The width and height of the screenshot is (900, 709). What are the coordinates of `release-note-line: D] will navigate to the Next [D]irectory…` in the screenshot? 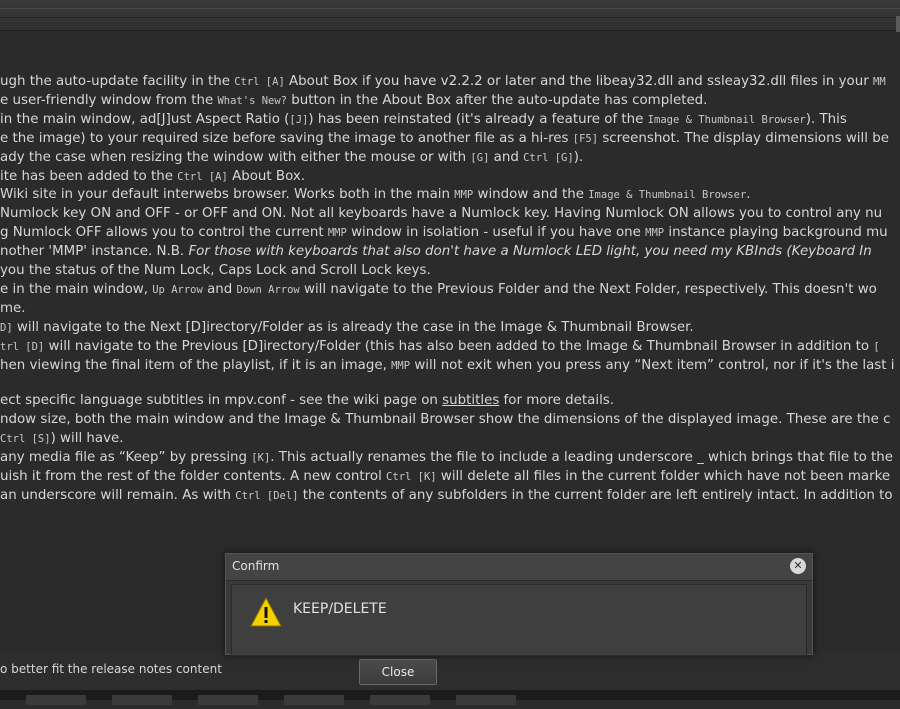 It's located at (347, 328).